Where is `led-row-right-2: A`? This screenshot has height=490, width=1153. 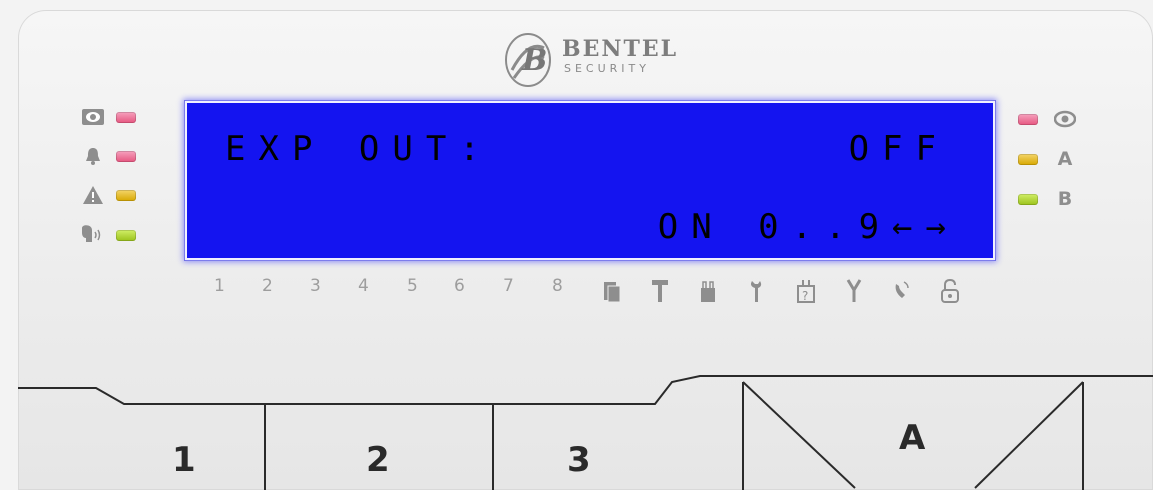
led-row-right-2: A is located at coordinates (1048, 159).